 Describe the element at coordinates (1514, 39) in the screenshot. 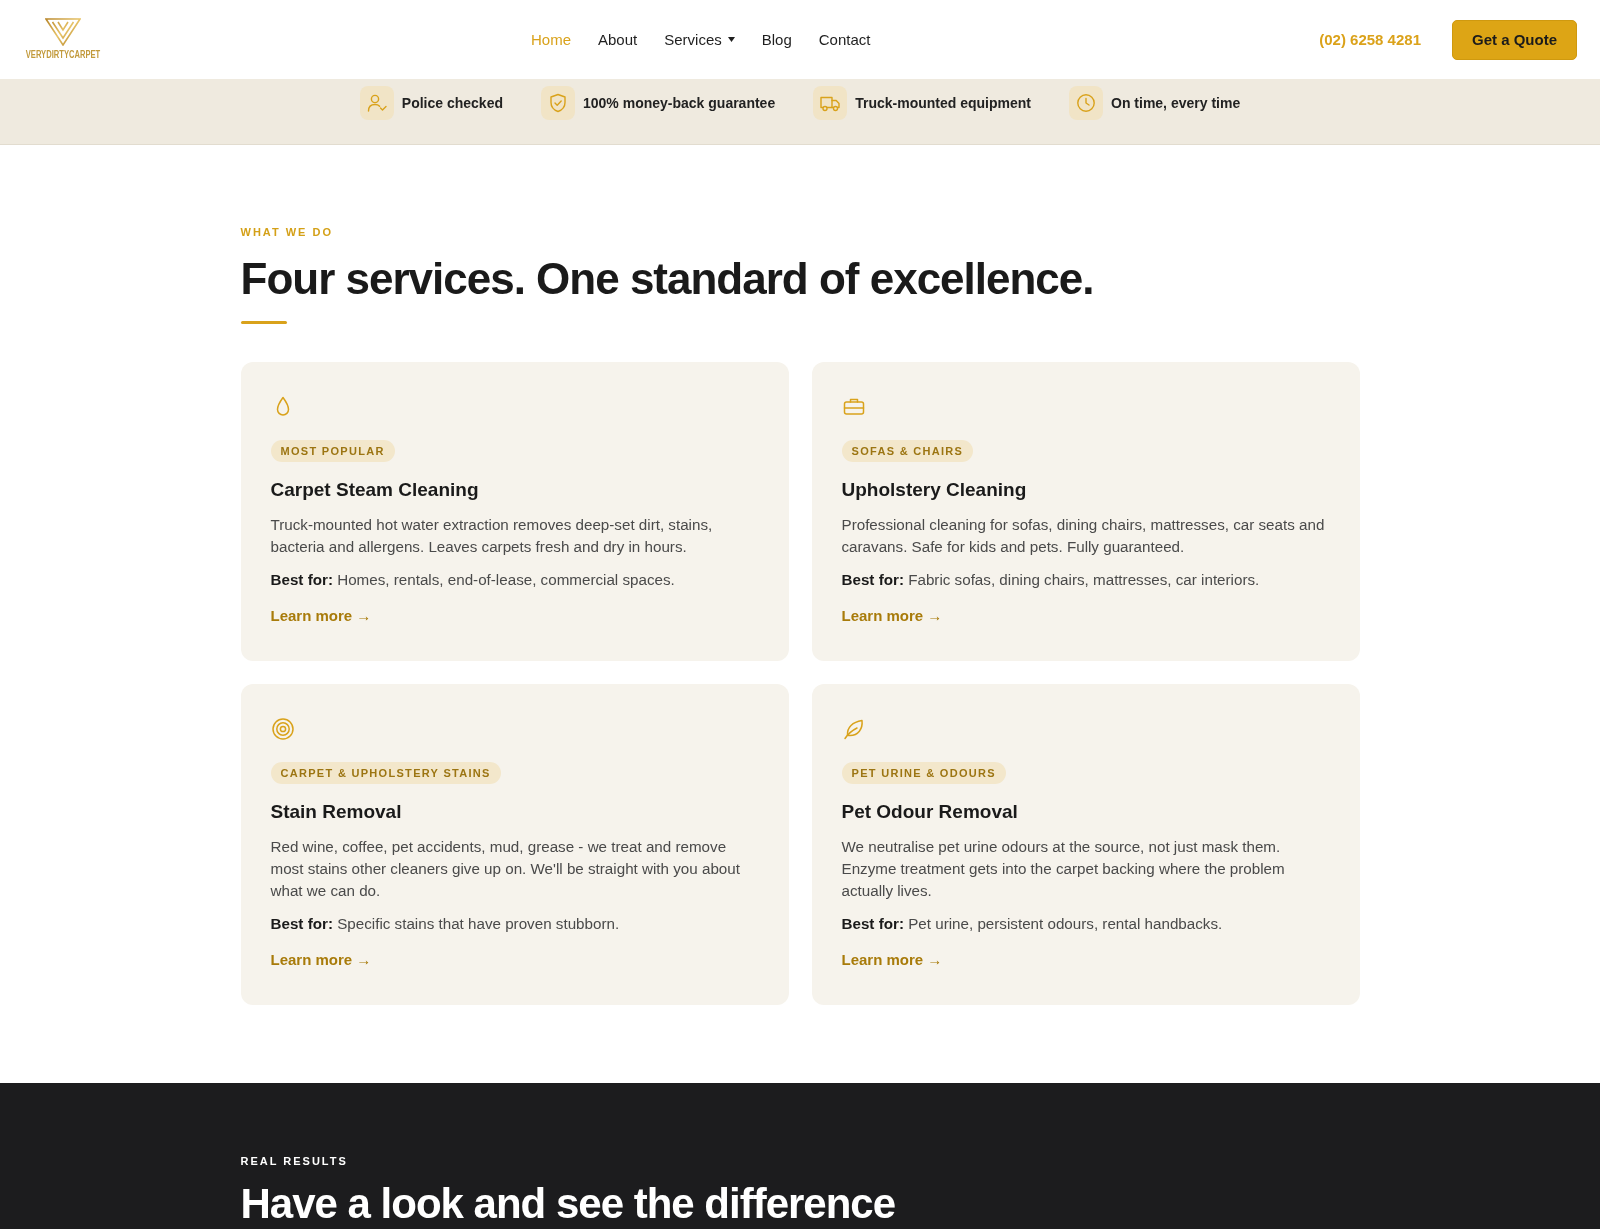

I see `quote-button: Get a Quote` at that location.